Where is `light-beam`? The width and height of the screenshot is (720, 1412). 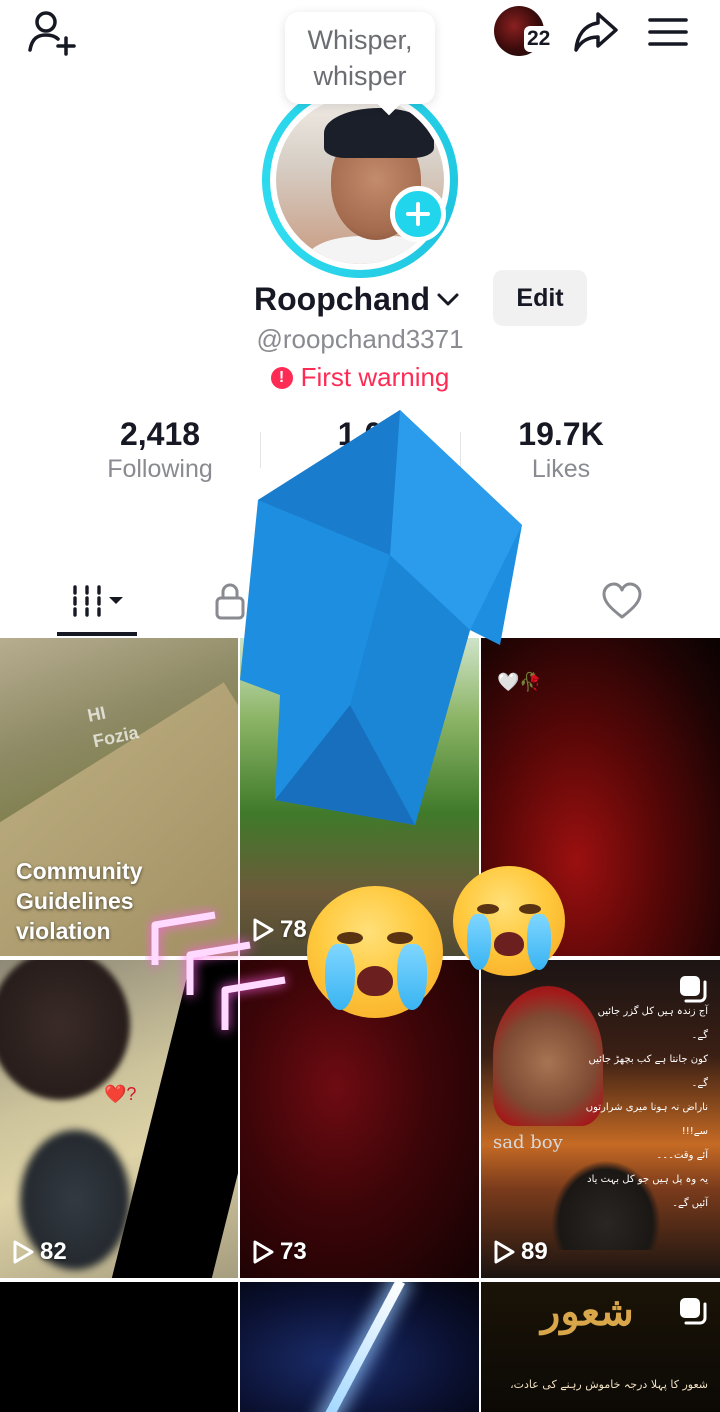
light-beam is located at coordinates (363, 1347).